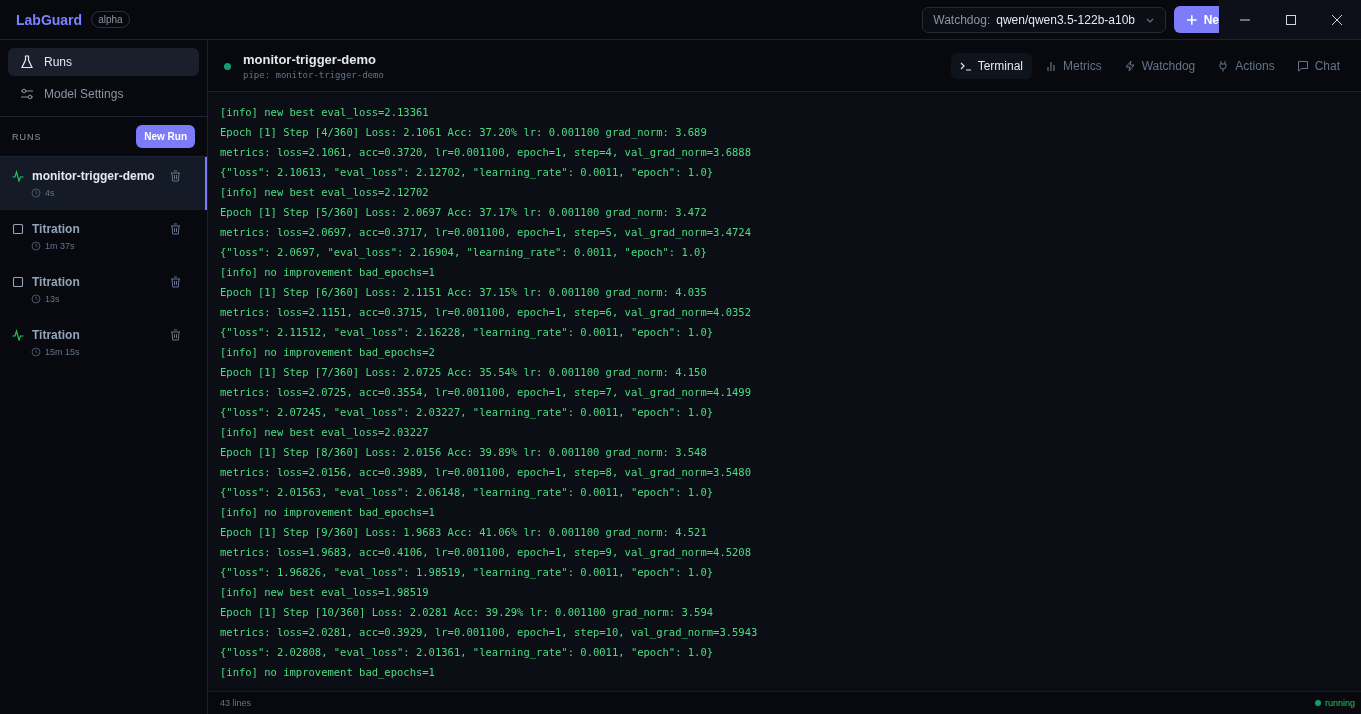 The width and height of the screenshot is (1361, 714). Describe the element at coordinates (27, 136) in the screenshot. I see `section-title: RUNS` at that location.